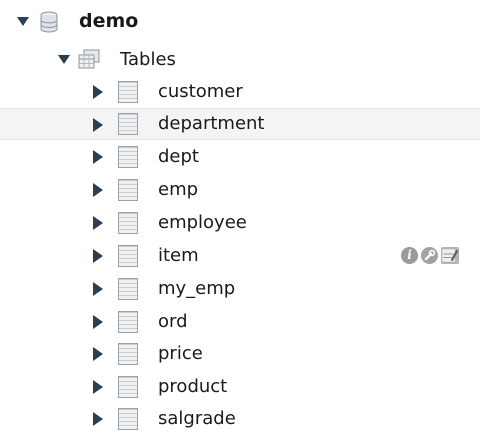 This screenshot has width=480, height=437. What do you see at coordinates (240, 22) in the screenshot?
I see `schema-row-demo: demo` at bounding box center [240, 22].